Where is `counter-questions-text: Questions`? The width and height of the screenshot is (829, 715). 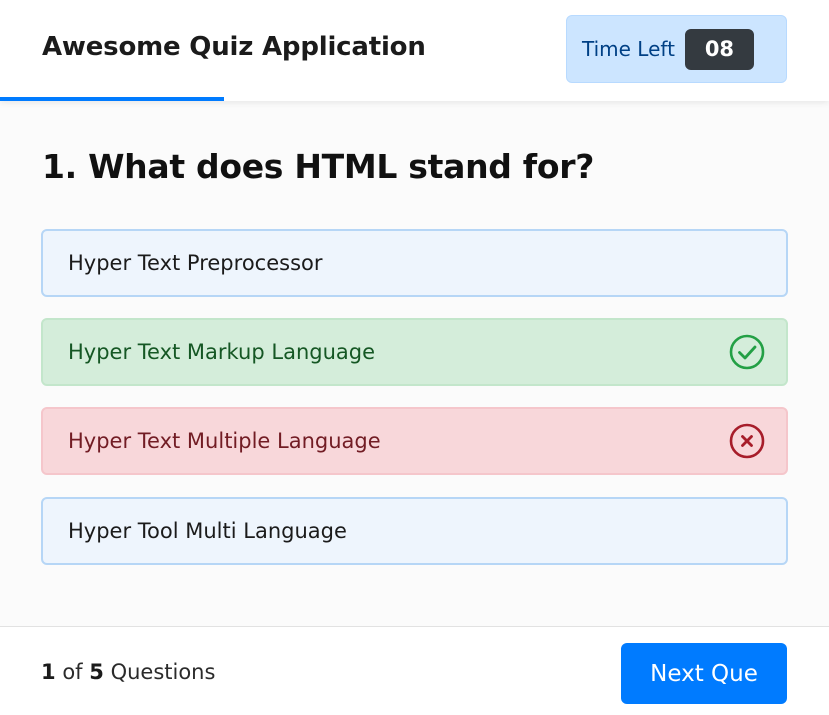 counter-questions-text: Questions is located at coordinates (163, 672).